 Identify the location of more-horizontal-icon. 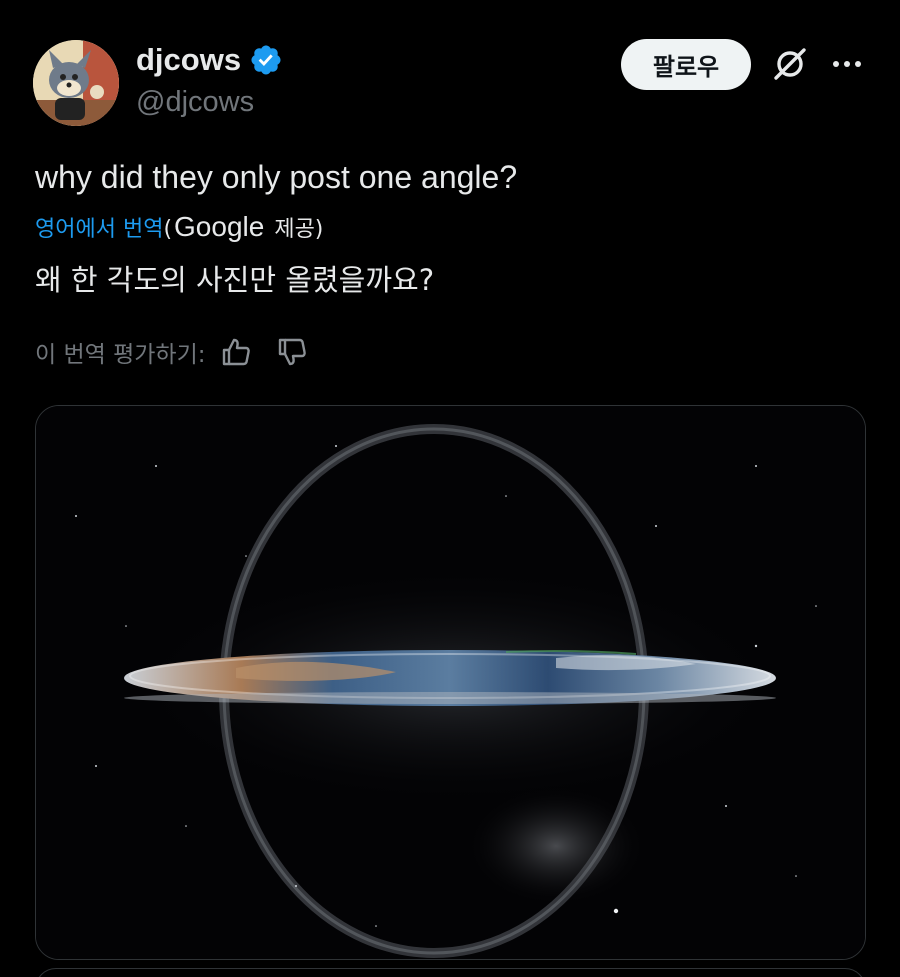
(847, 64).